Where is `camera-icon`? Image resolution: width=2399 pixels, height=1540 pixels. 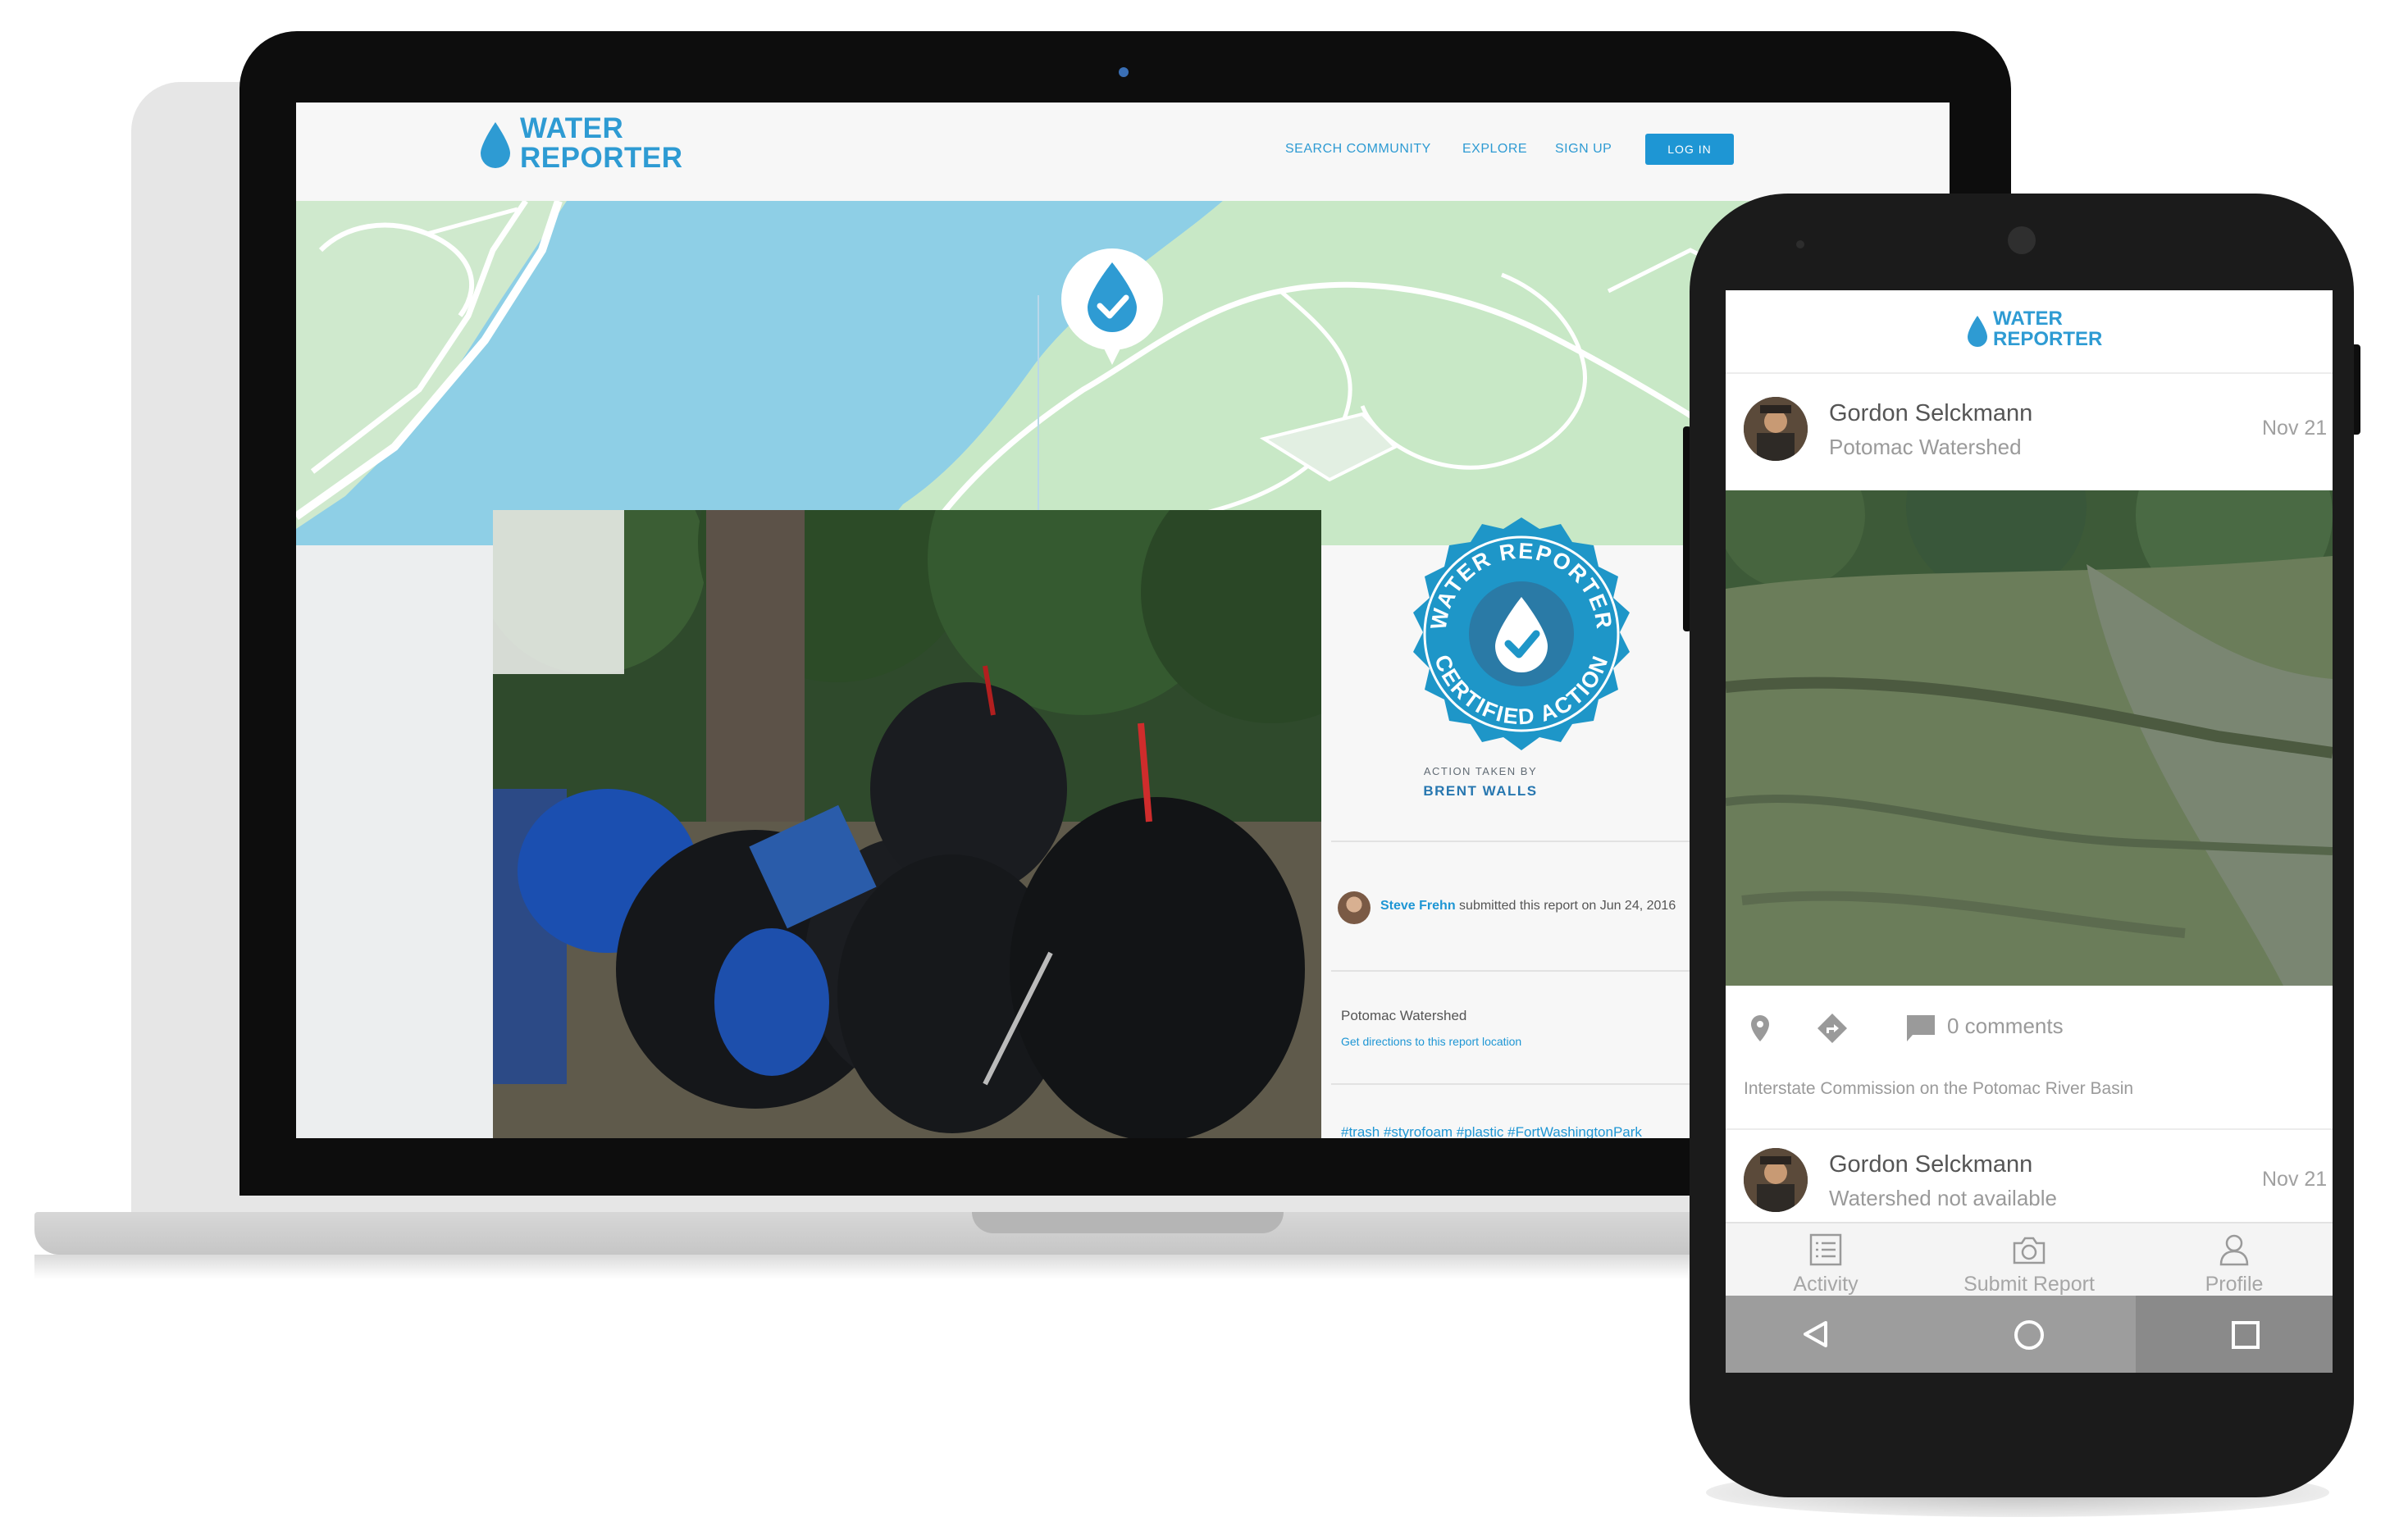 camera-icon is located at coordinates (2029, 1250).